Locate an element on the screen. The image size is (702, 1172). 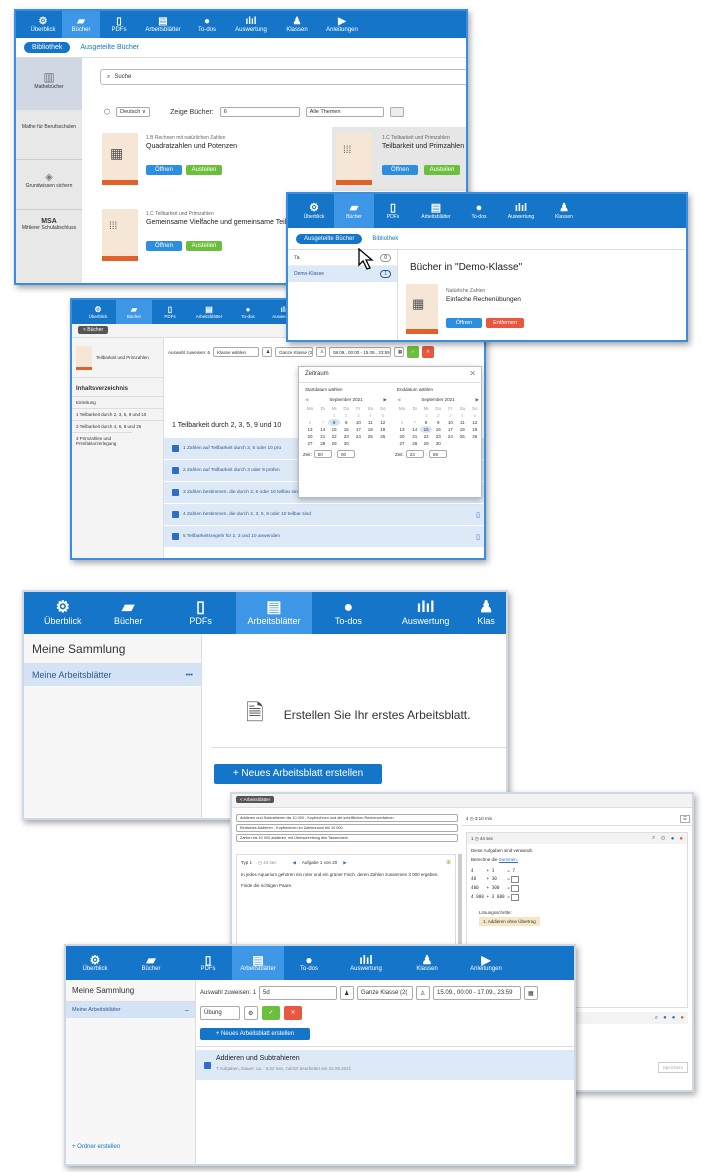
calendar-day: 8 is located at coordinates (334, 422).